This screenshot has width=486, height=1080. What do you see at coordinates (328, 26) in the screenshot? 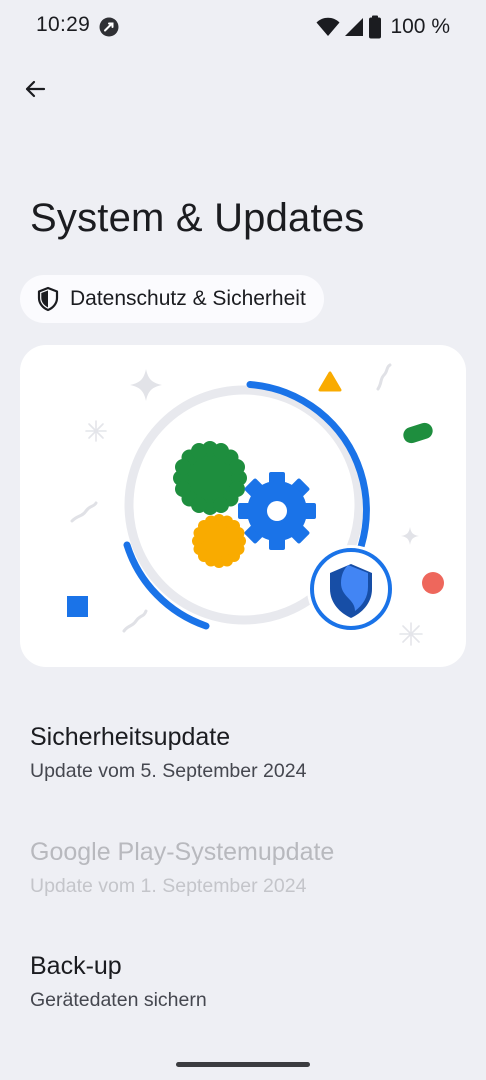
I see `wifi-icon` at bounding box center [328, 26].